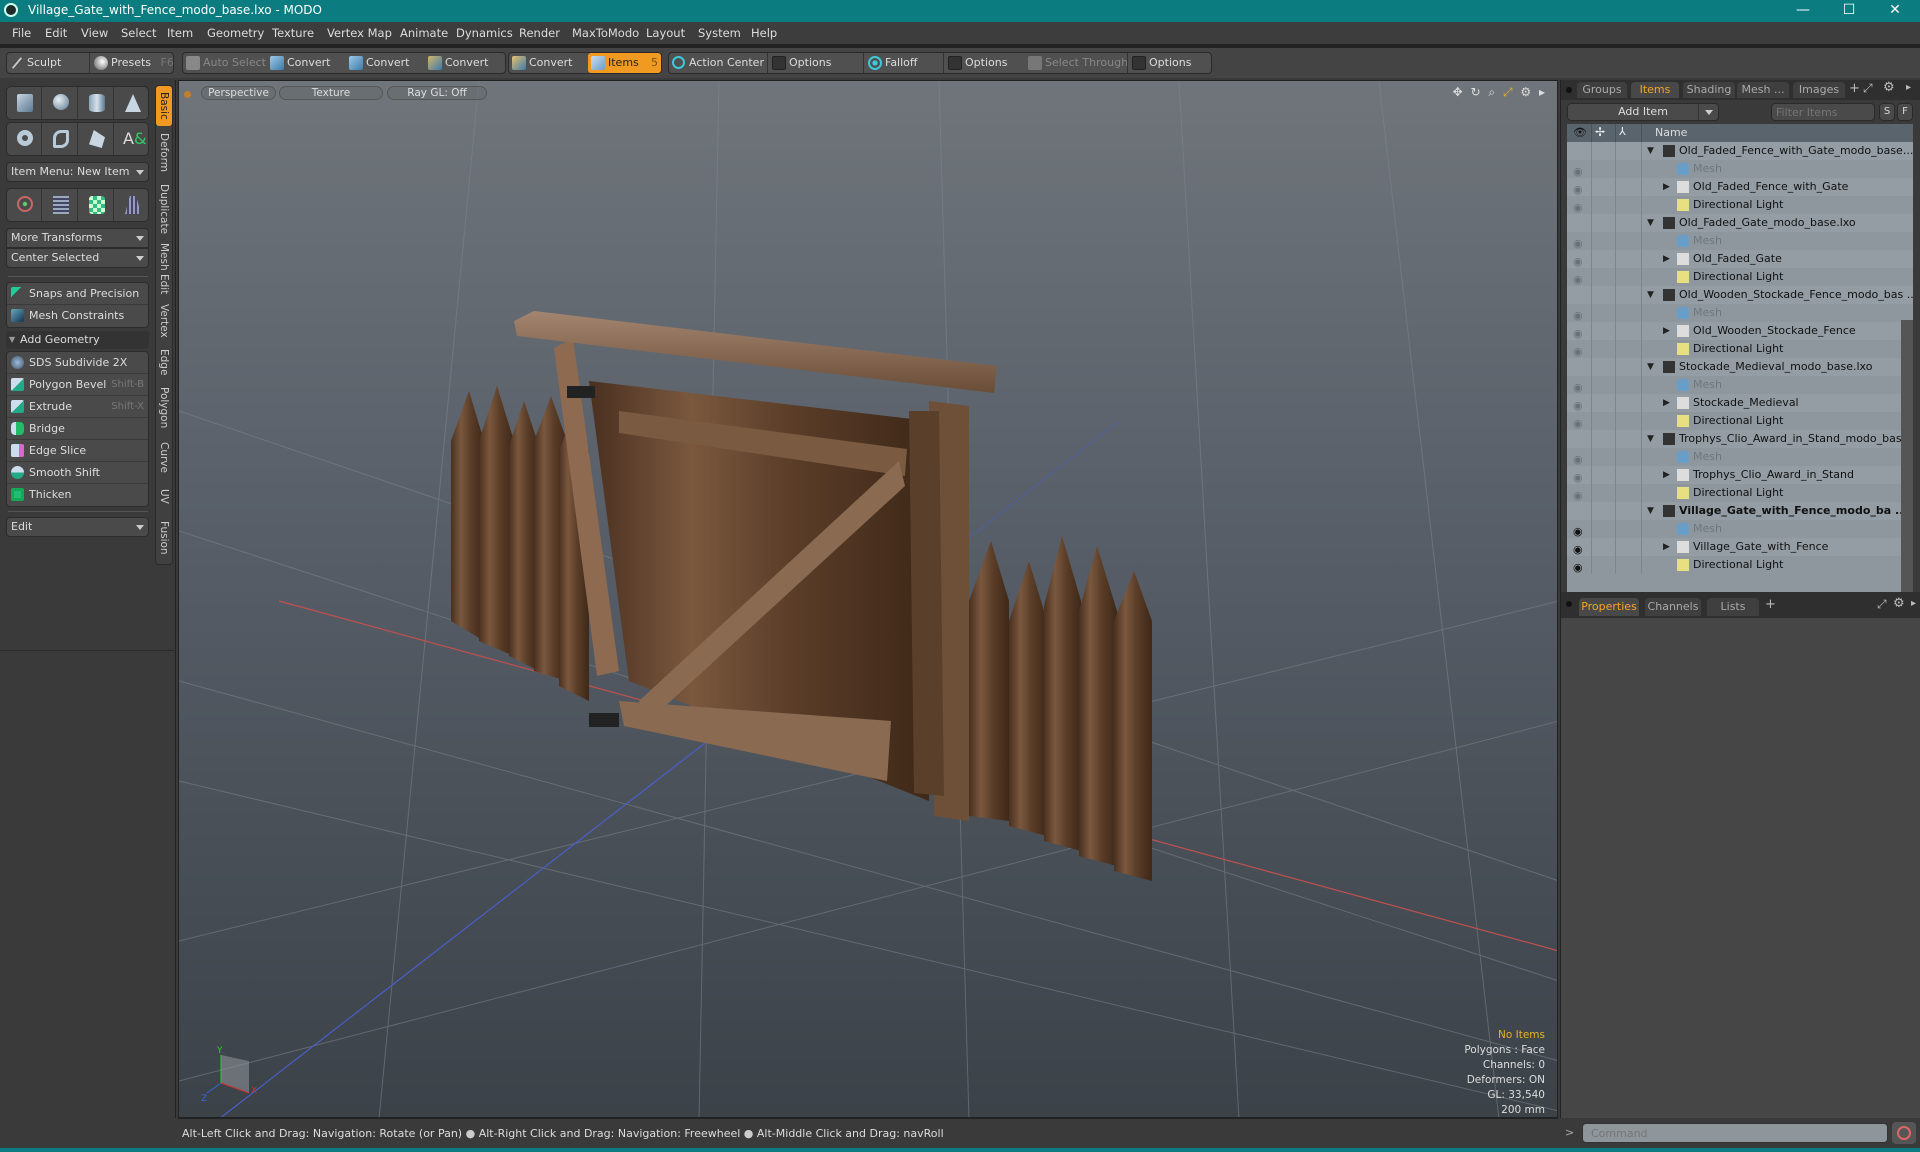  I want to click on menu-help: Help, so click(764, 33).